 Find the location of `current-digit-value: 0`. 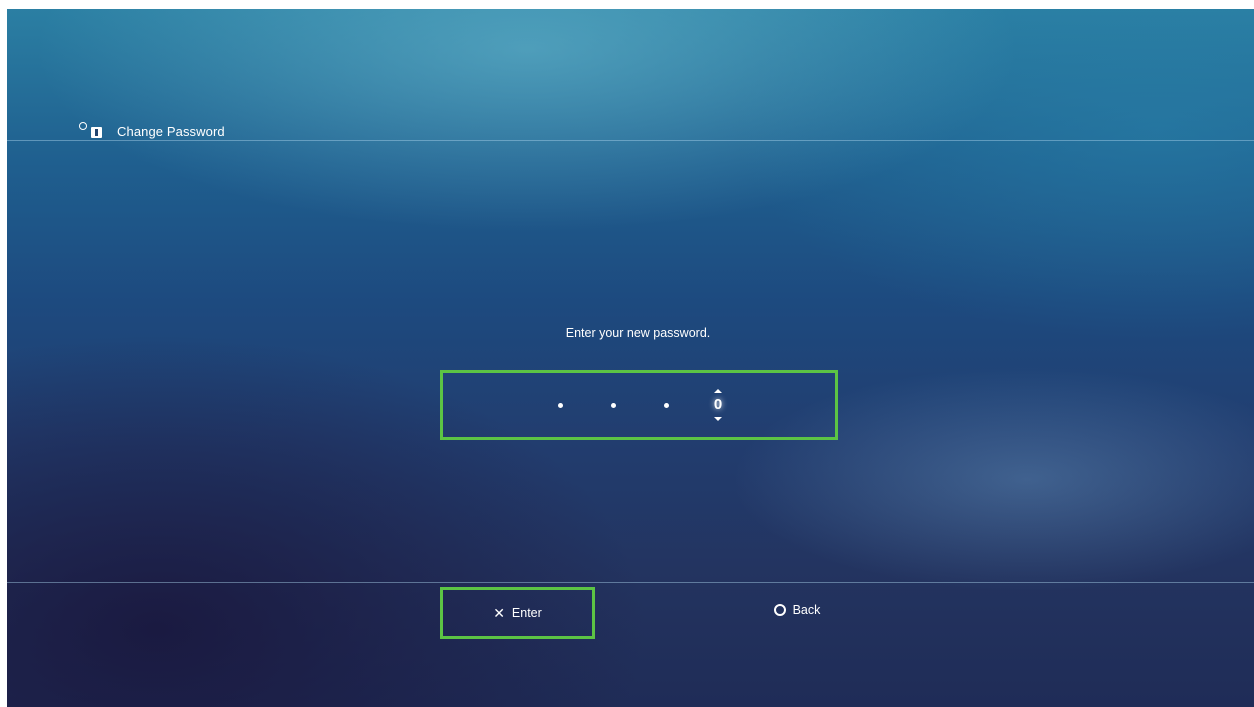

current-digit-value: 0 is located at coordinates (718, 404).